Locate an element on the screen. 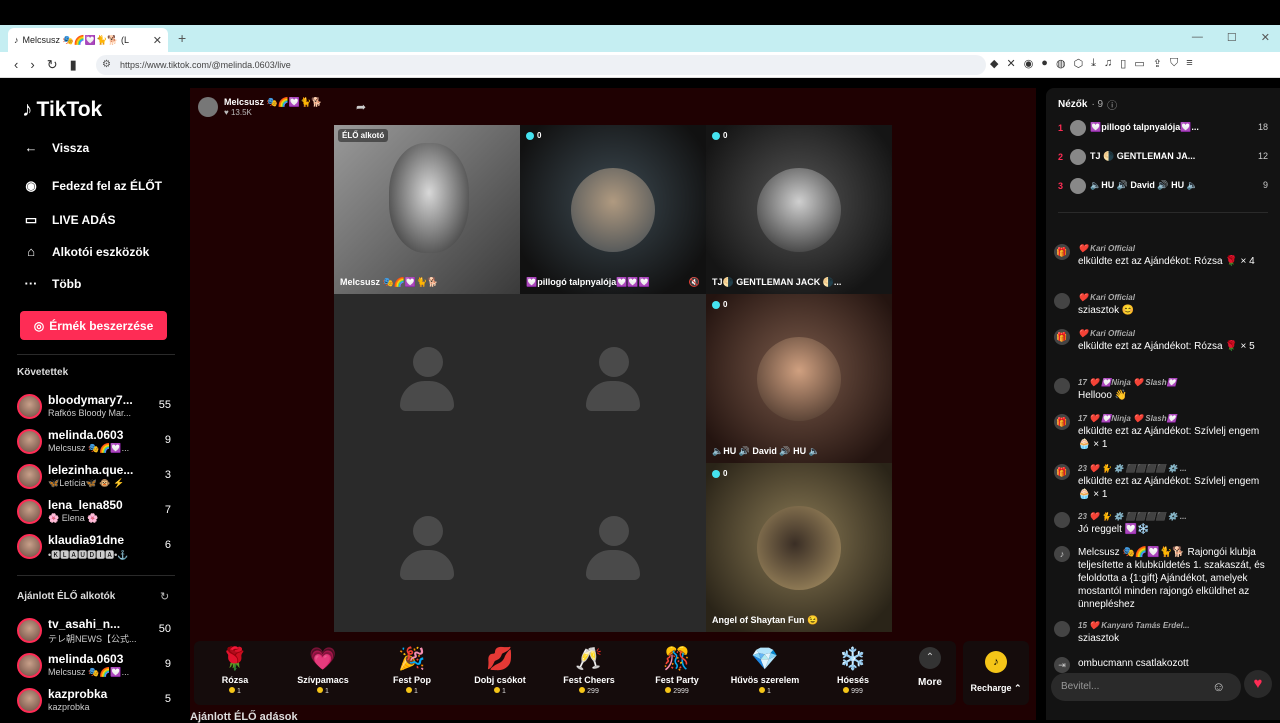  menu-icon: ≡ is located at coordinates (1189, 63).